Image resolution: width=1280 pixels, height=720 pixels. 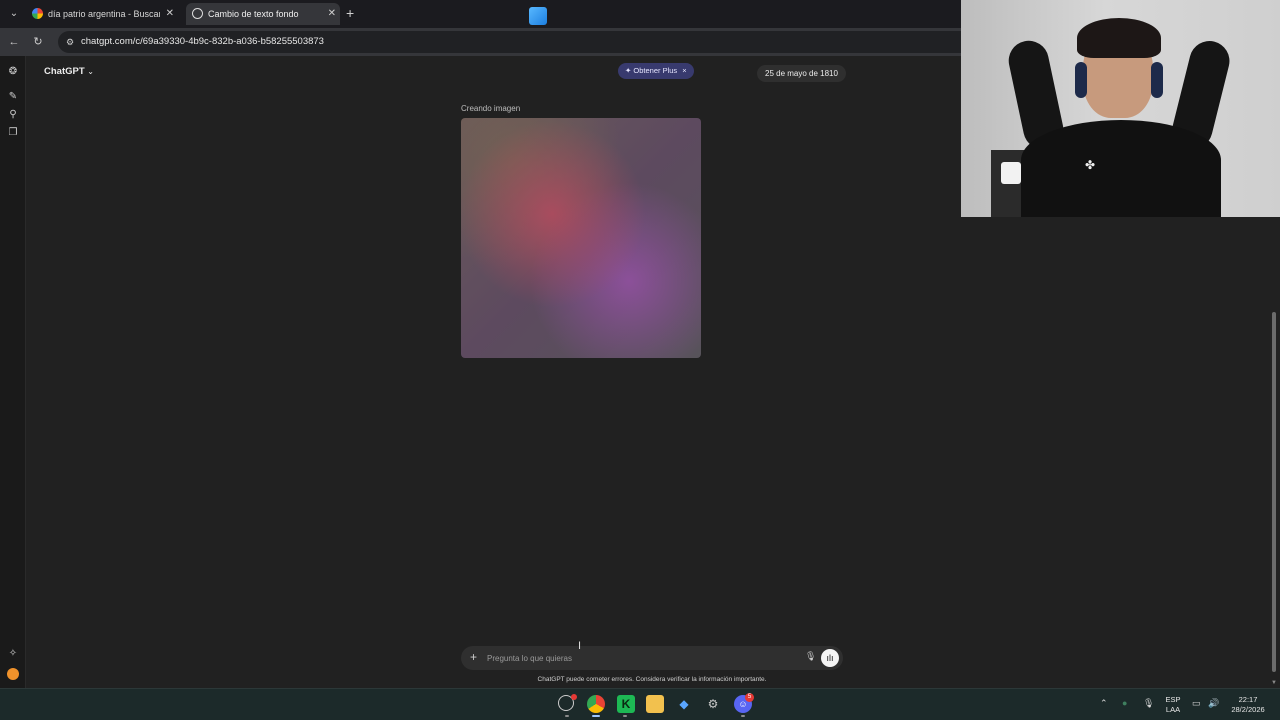 What do you see at coordinates (1011, 173) in the screenshot?
I see `mug` at bounding box center [1011, 173].